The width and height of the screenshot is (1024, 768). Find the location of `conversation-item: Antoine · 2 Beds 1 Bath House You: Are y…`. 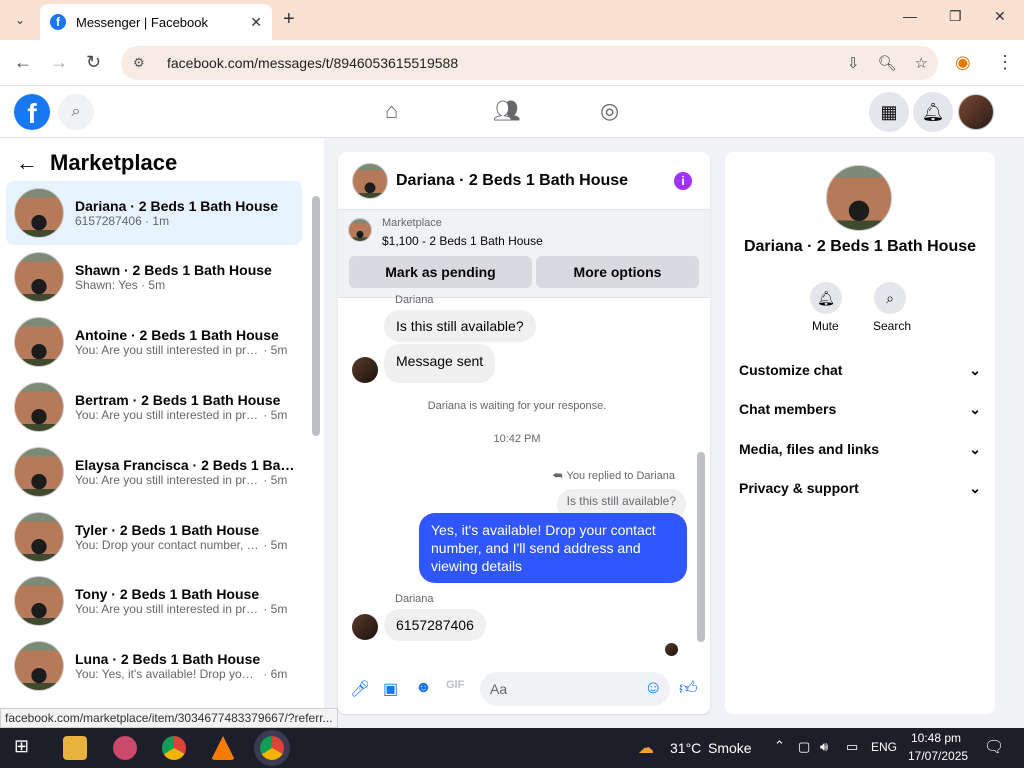

conversation-item: Antoine · 2 Beds 1 Bath House You: Are y… is located at coordinates (154, 342).